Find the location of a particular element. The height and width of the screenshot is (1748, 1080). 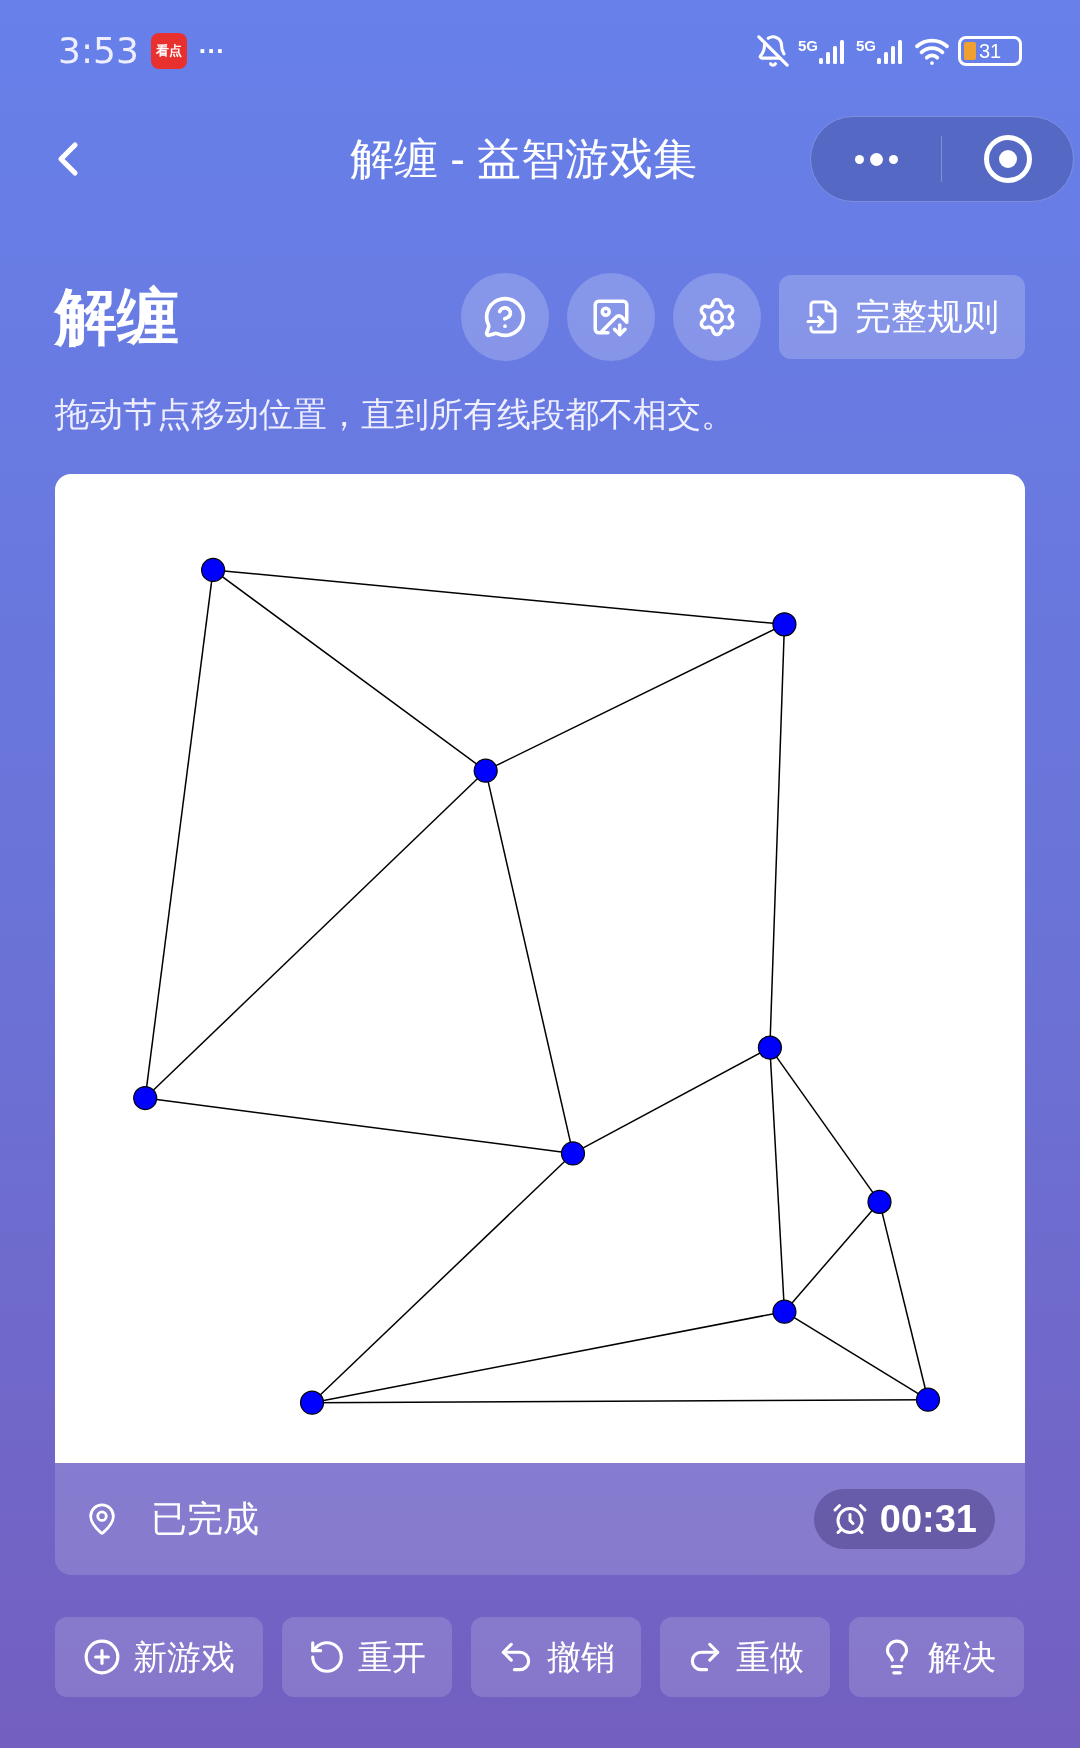

instruction-text: 拖动节点移动位置，直到所有线段都不相交。 is located at coordinates (395, 414).